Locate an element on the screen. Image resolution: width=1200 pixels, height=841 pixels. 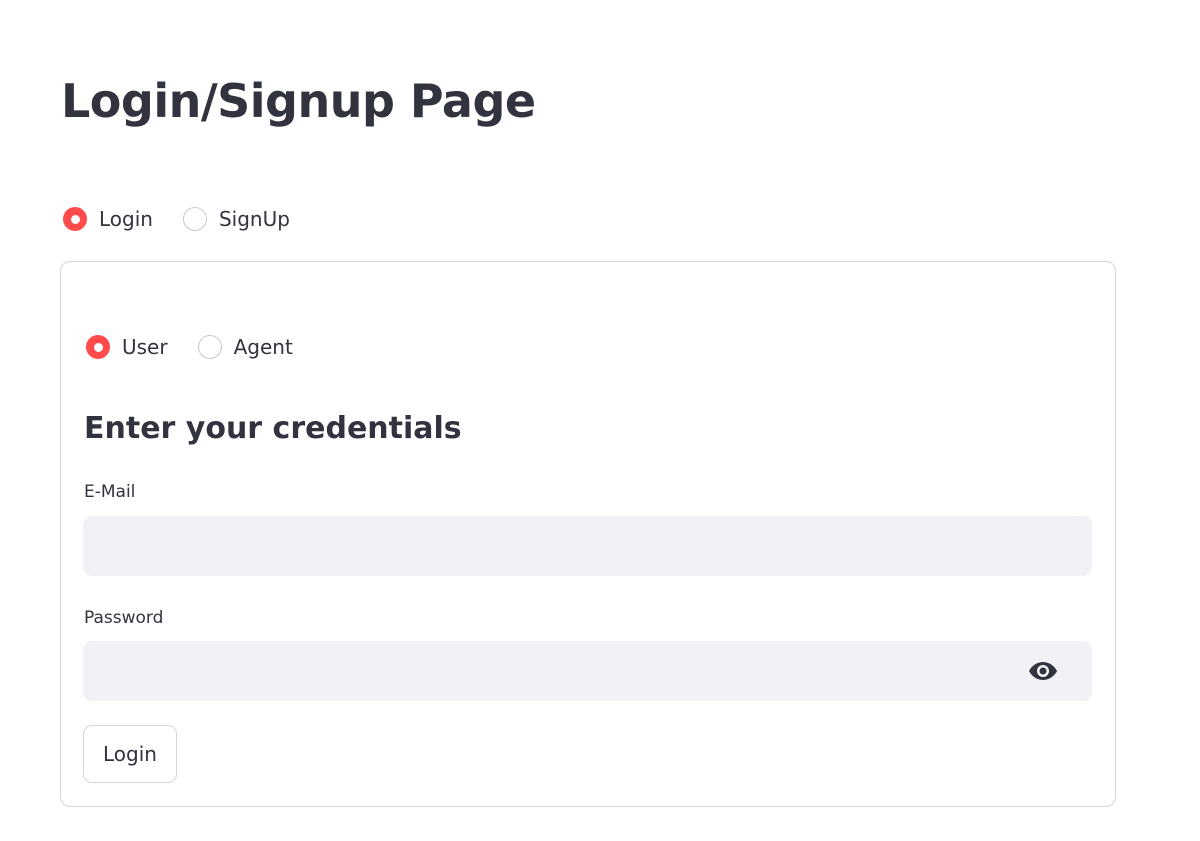
radio-option-login: Login is located at coordinates (108, 219).